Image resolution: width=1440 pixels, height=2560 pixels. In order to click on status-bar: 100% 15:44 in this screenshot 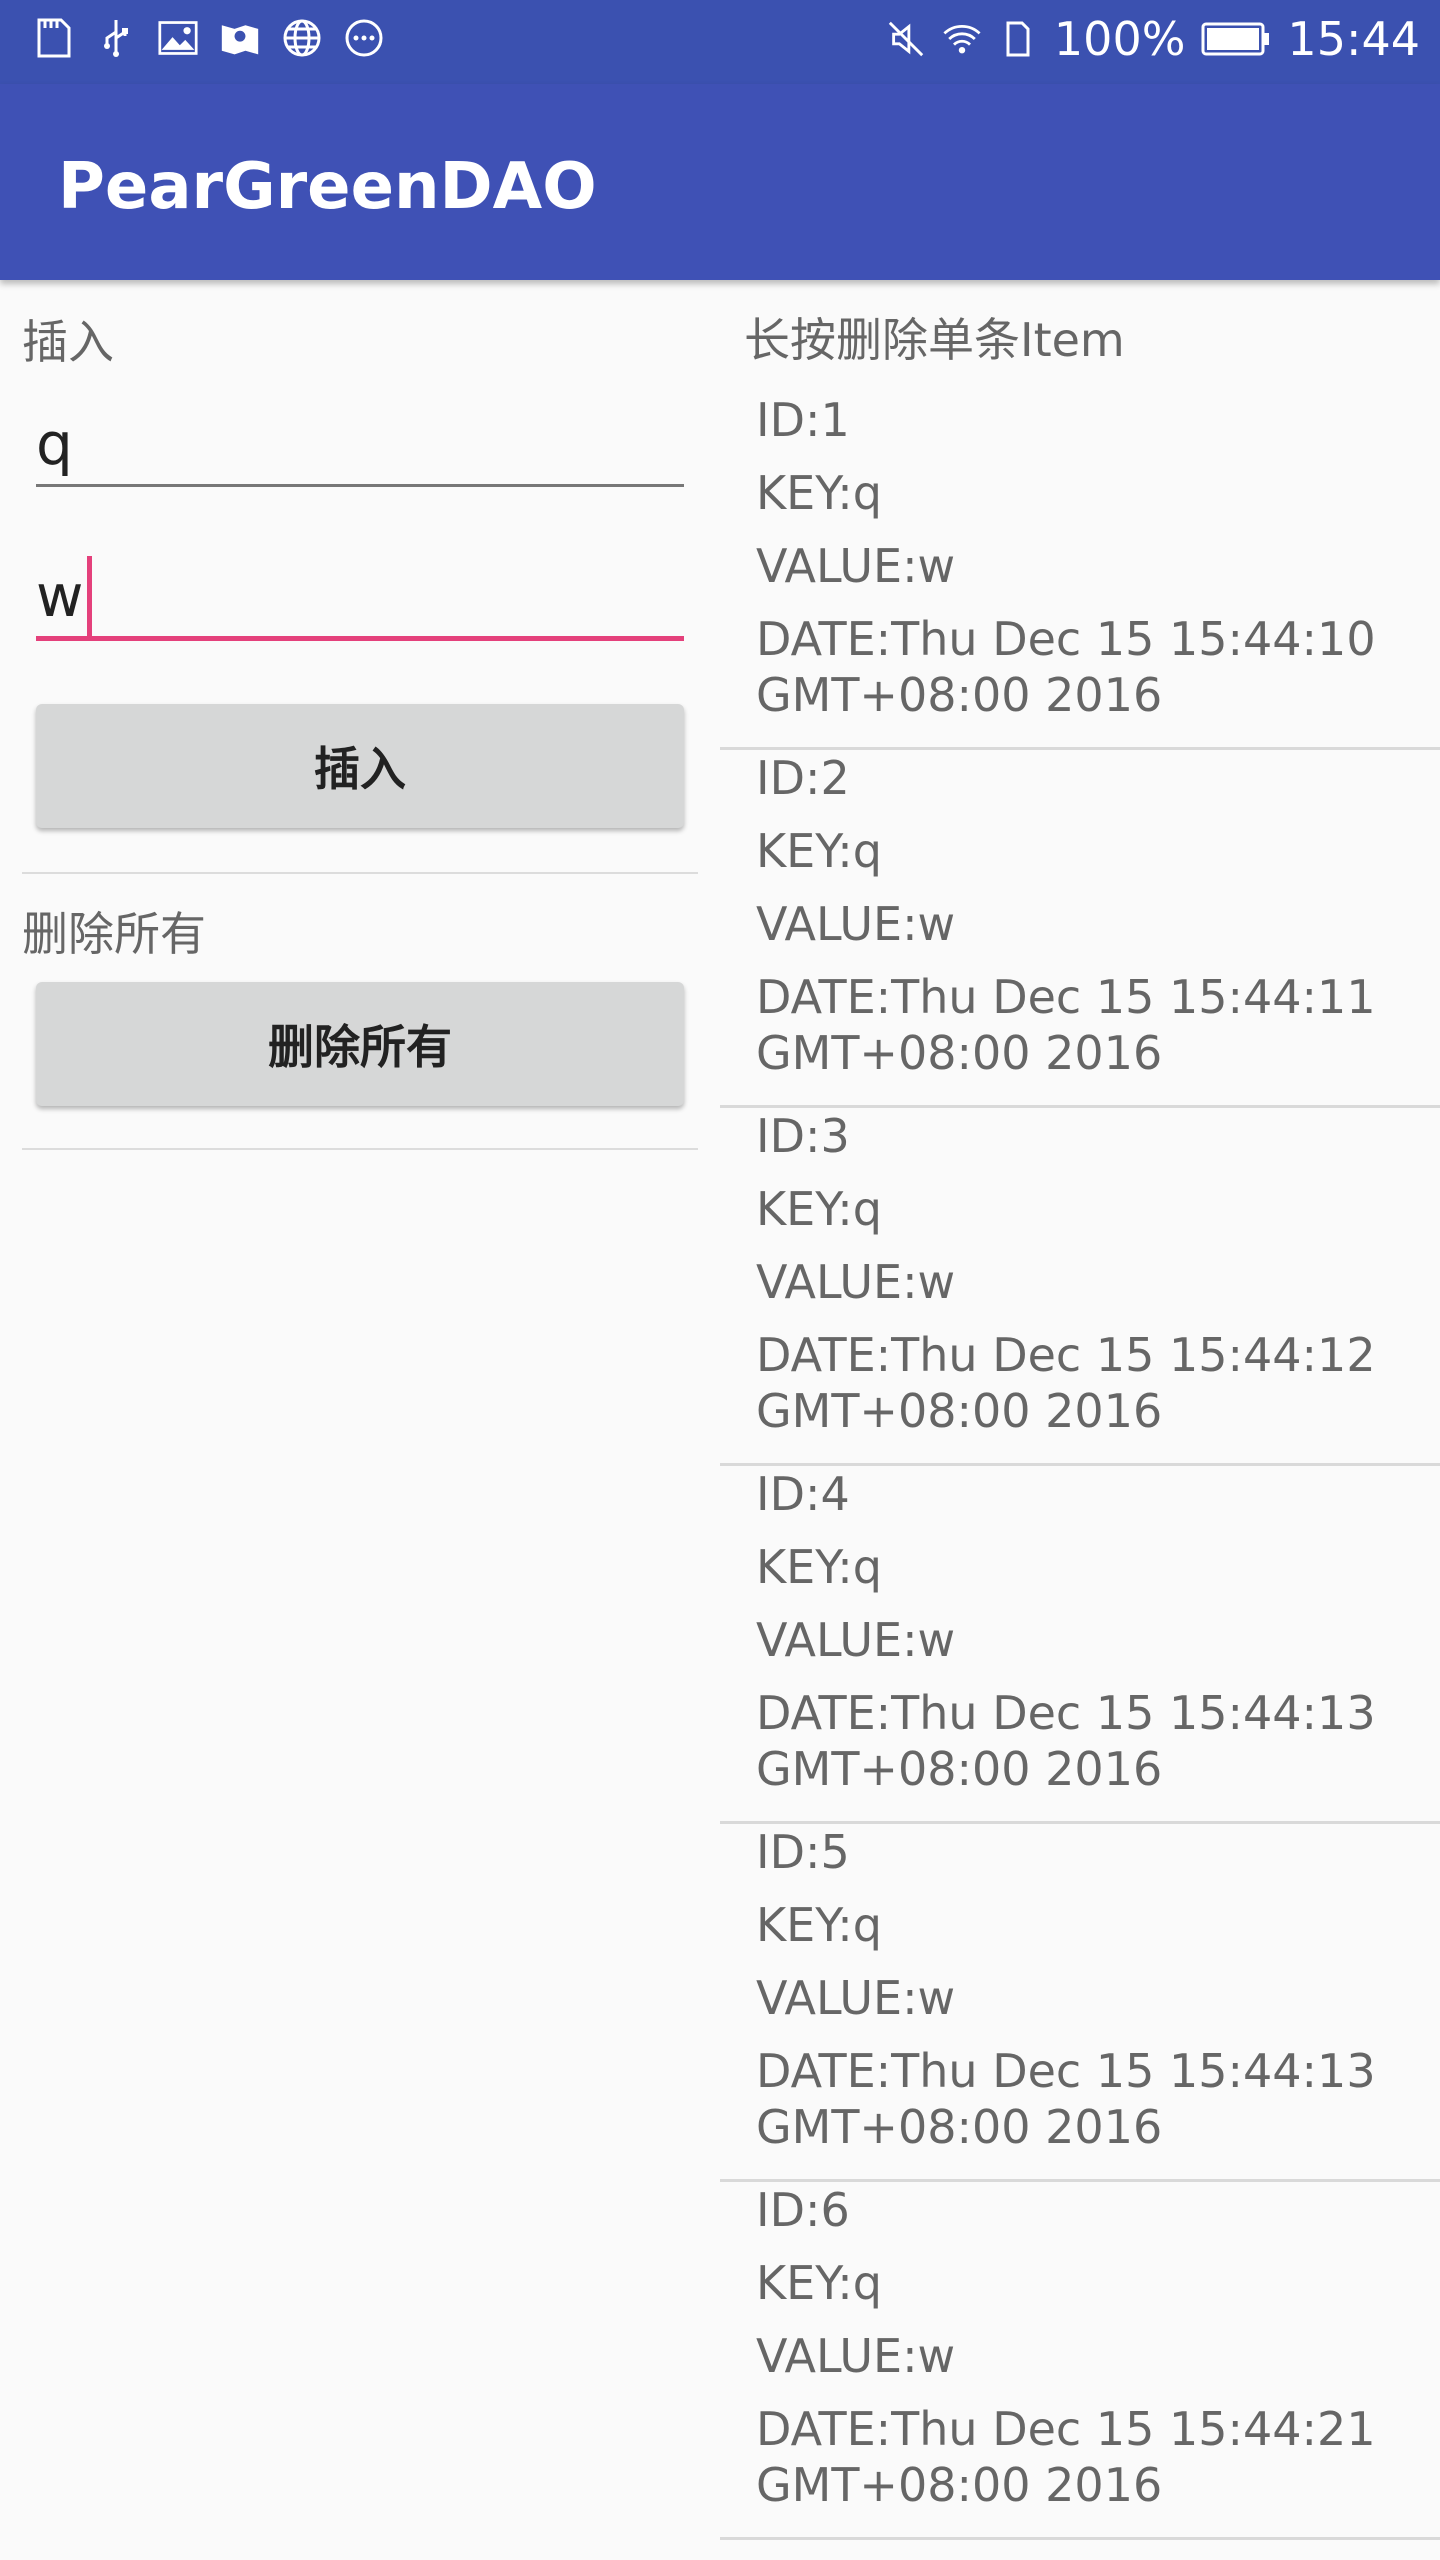, I will do `click(720, 42)`.